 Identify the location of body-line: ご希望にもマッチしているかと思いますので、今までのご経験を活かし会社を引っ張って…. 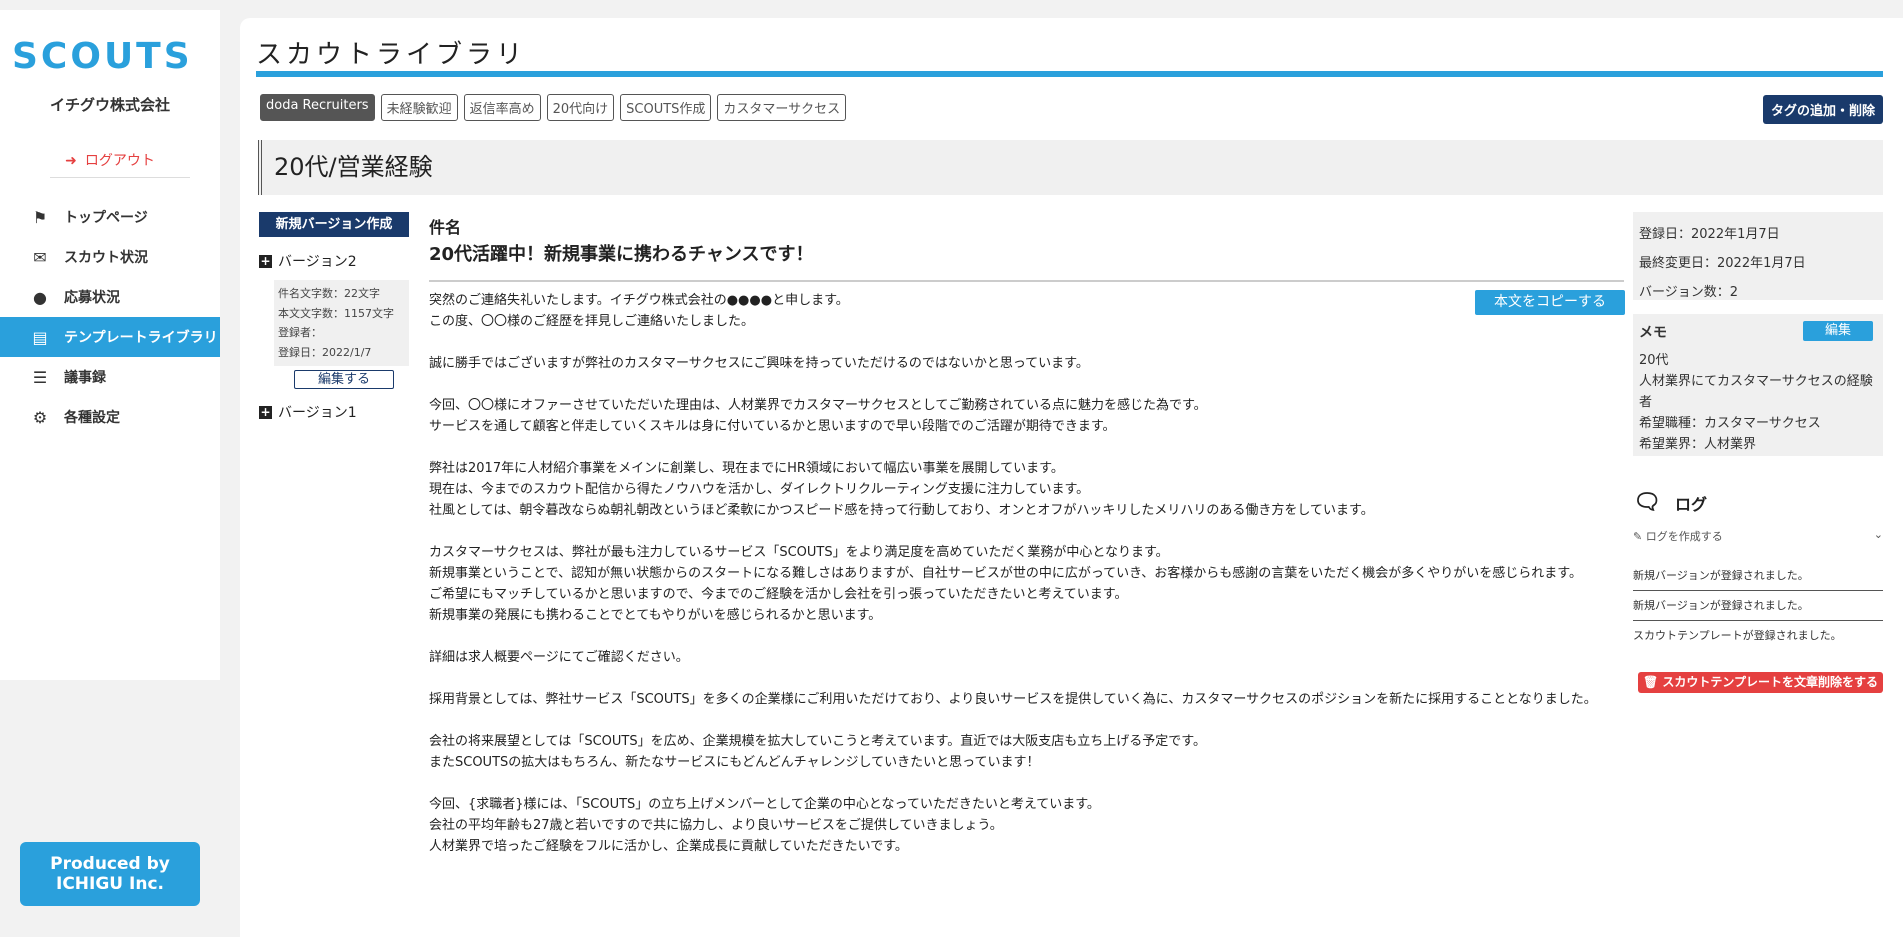
(778, 594).